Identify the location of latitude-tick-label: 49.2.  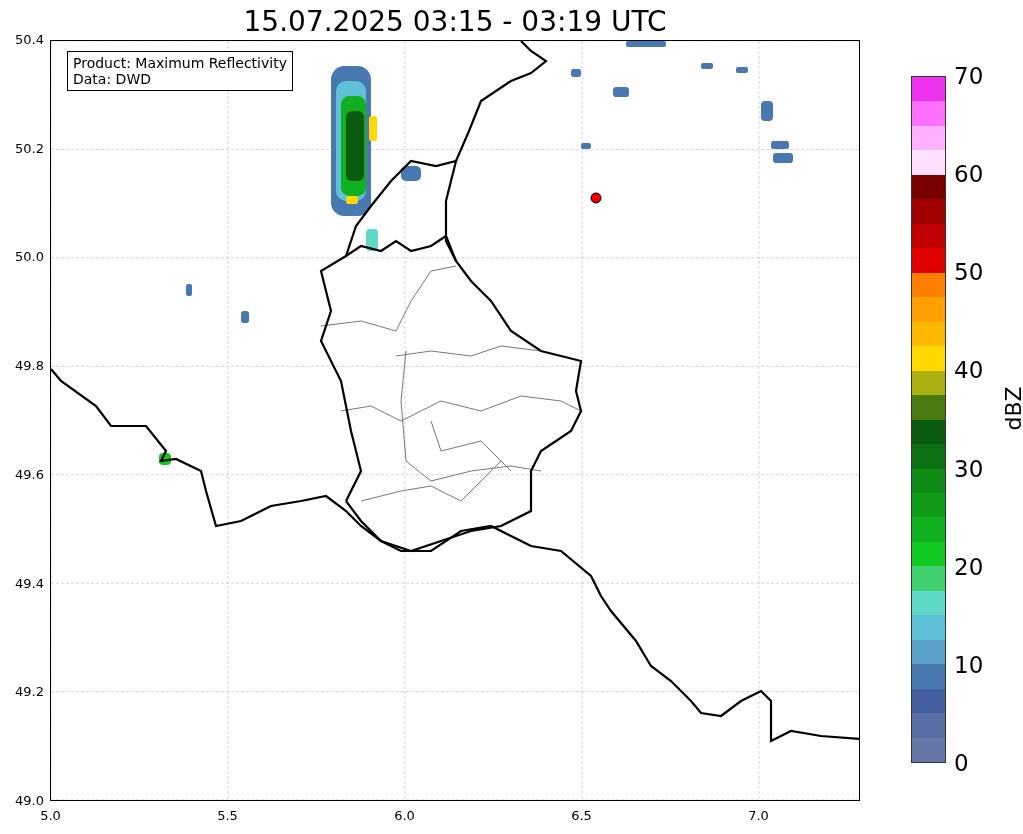
(29, 692).